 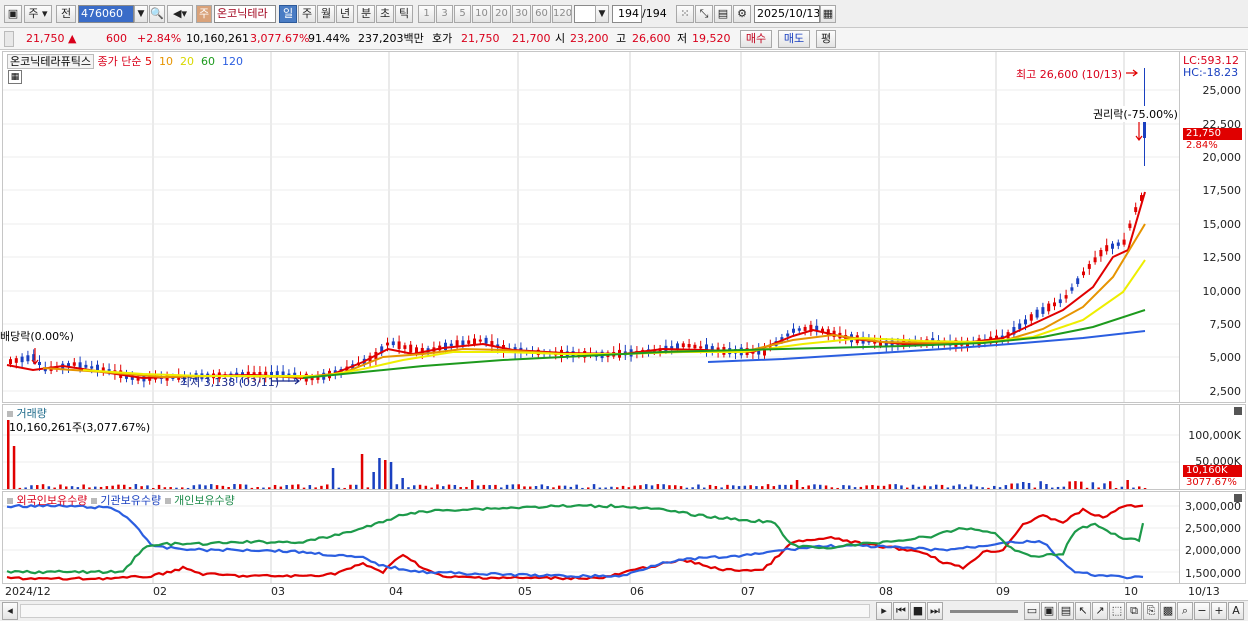 I want to click on ma20-label: 20, so click(x=186, y=61).